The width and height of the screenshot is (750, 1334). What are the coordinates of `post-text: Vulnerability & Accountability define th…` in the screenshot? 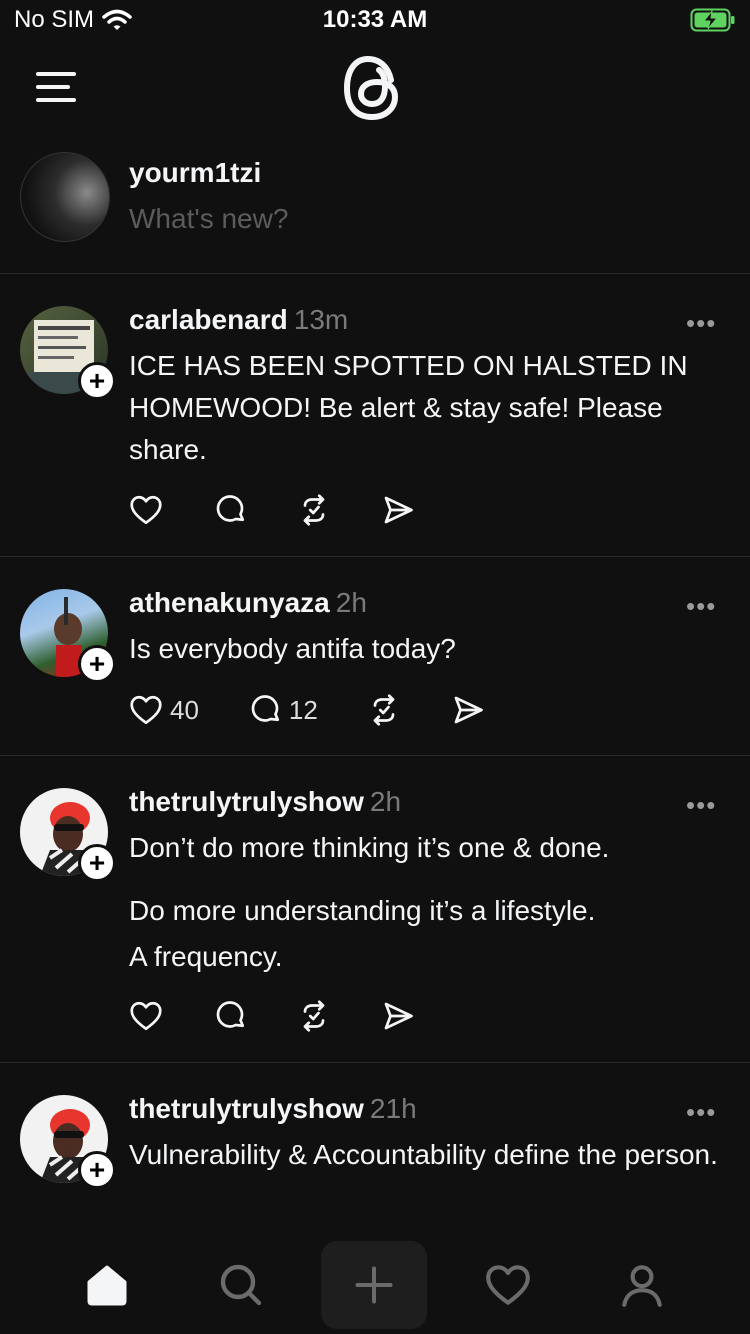 It's located at (429, 1155).